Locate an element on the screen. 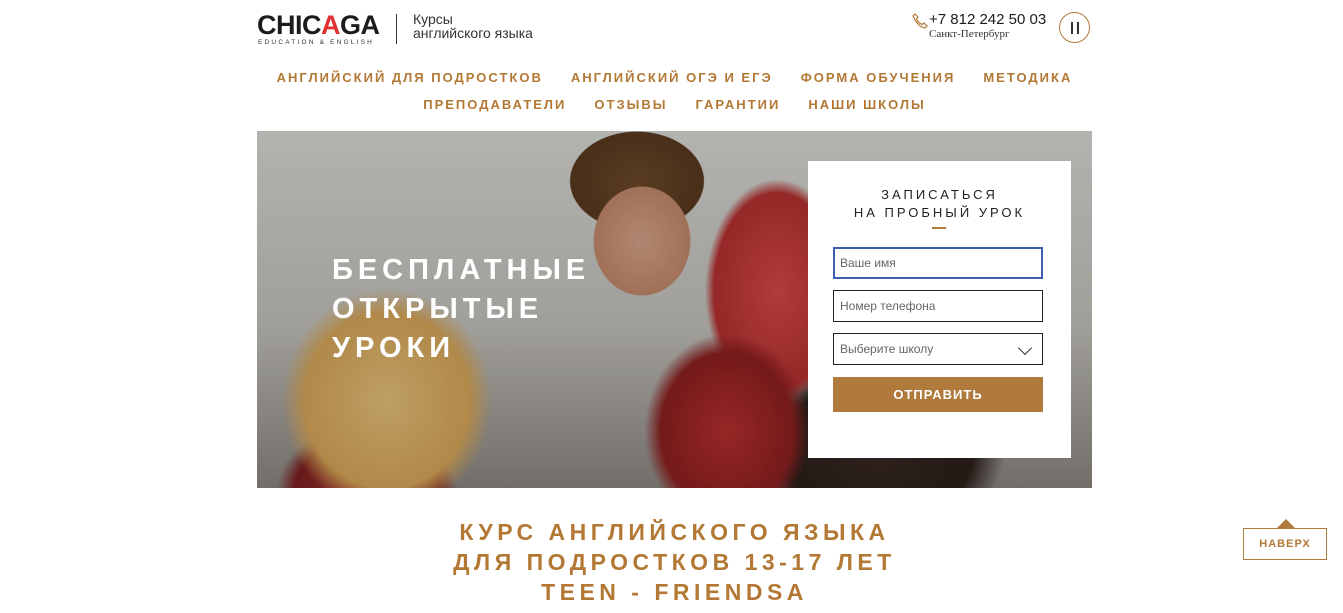  back-to-top-button: НАВЕРХ is located at coordinates (1285, 544).